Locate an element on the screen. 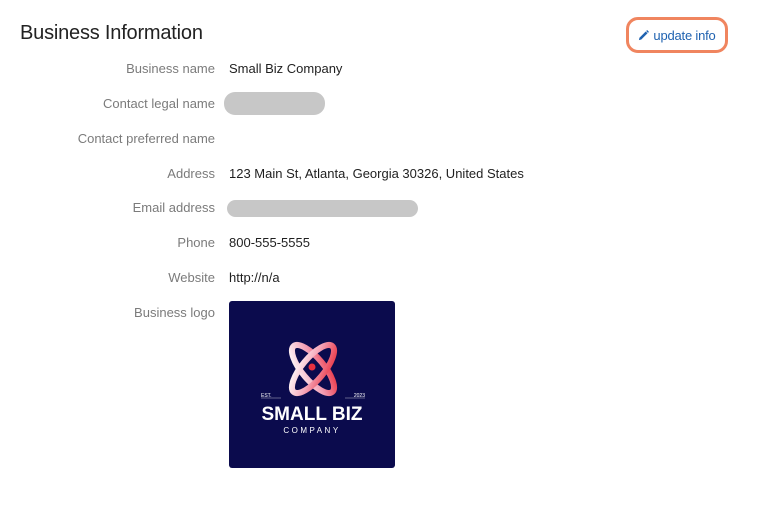 Image resolution: width=765 pixels, height=510 pixels. field-website: Website http://n/a is located at coordinates (140, 277).